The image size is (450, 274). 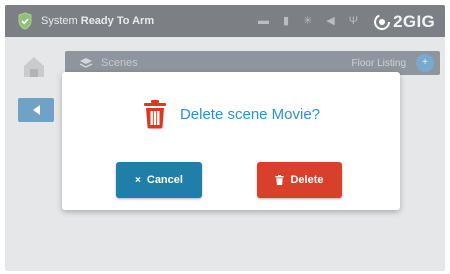 What do you see at coordinates (425, 63) in the screenshot?
I see `floor-listing-button: +` at bounding box center [425, 63].